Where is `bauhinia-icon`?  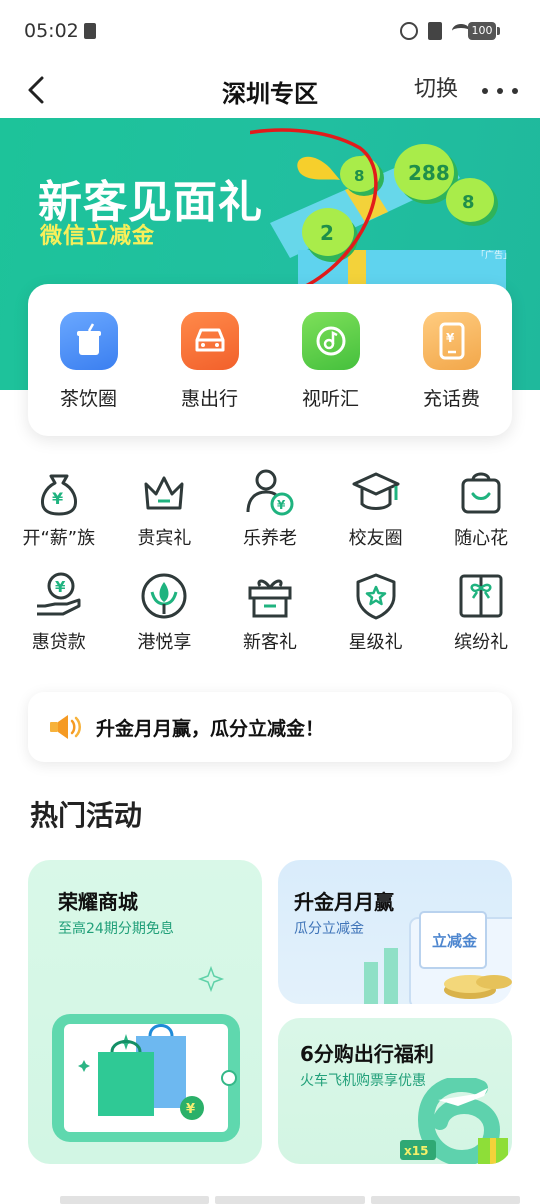
bauhinia-icon is located at coordinates (164, 596).